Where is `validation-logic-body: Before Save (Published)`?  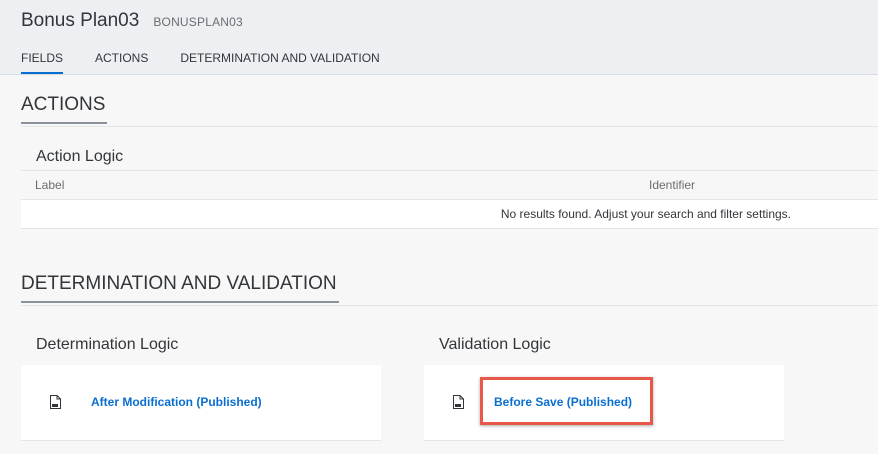
validation-logic-body: Before Save (Published) is located at coordinates (604, 403).